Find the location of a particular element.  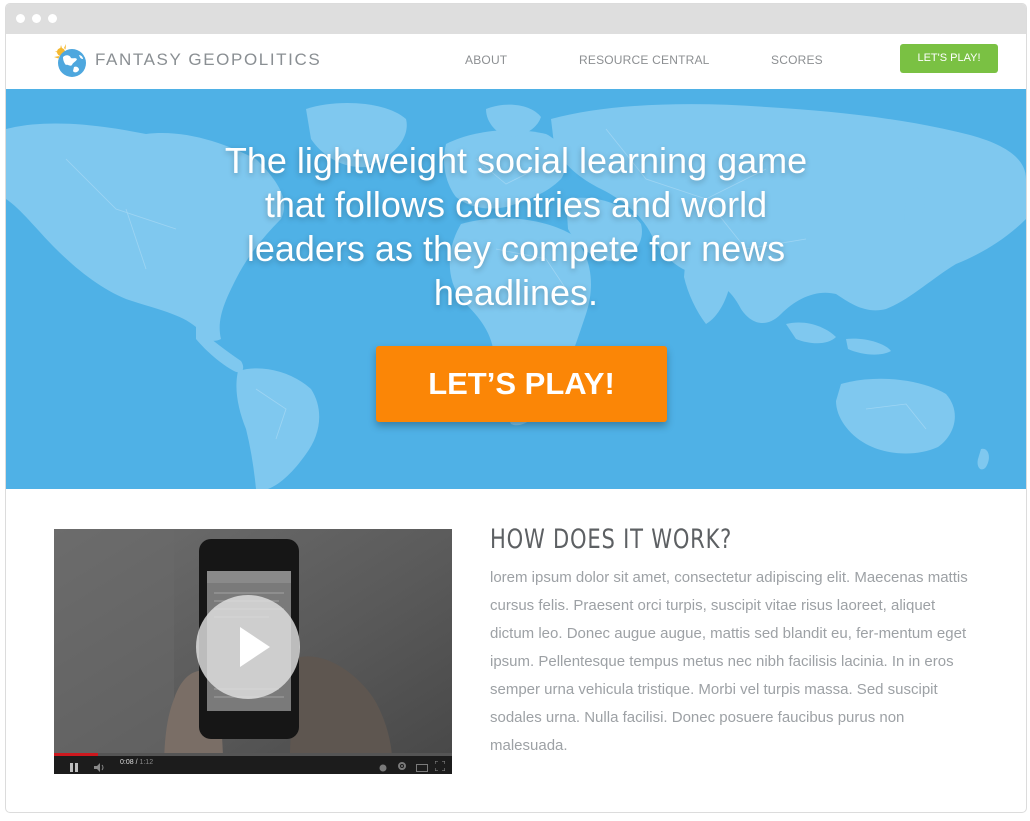

play-button is located at coordinates (248, 647).